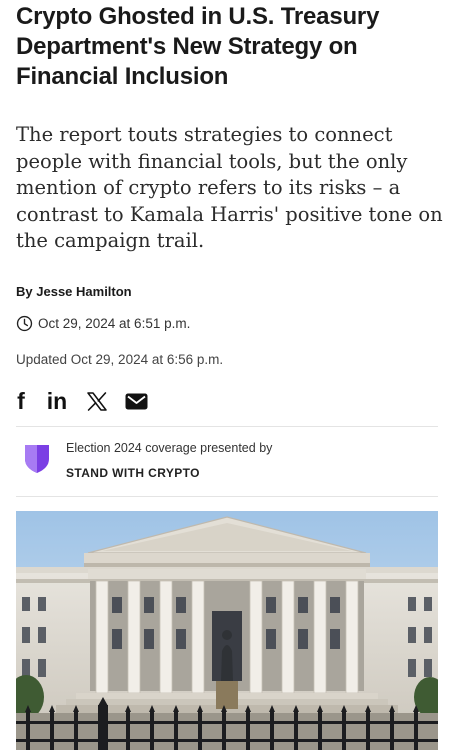 The width and height of the screenshot is (454, 750). What do you see at coordinates (97, 401) in the screenshot?
I see `x-icon` at bounding box center [97, 401].